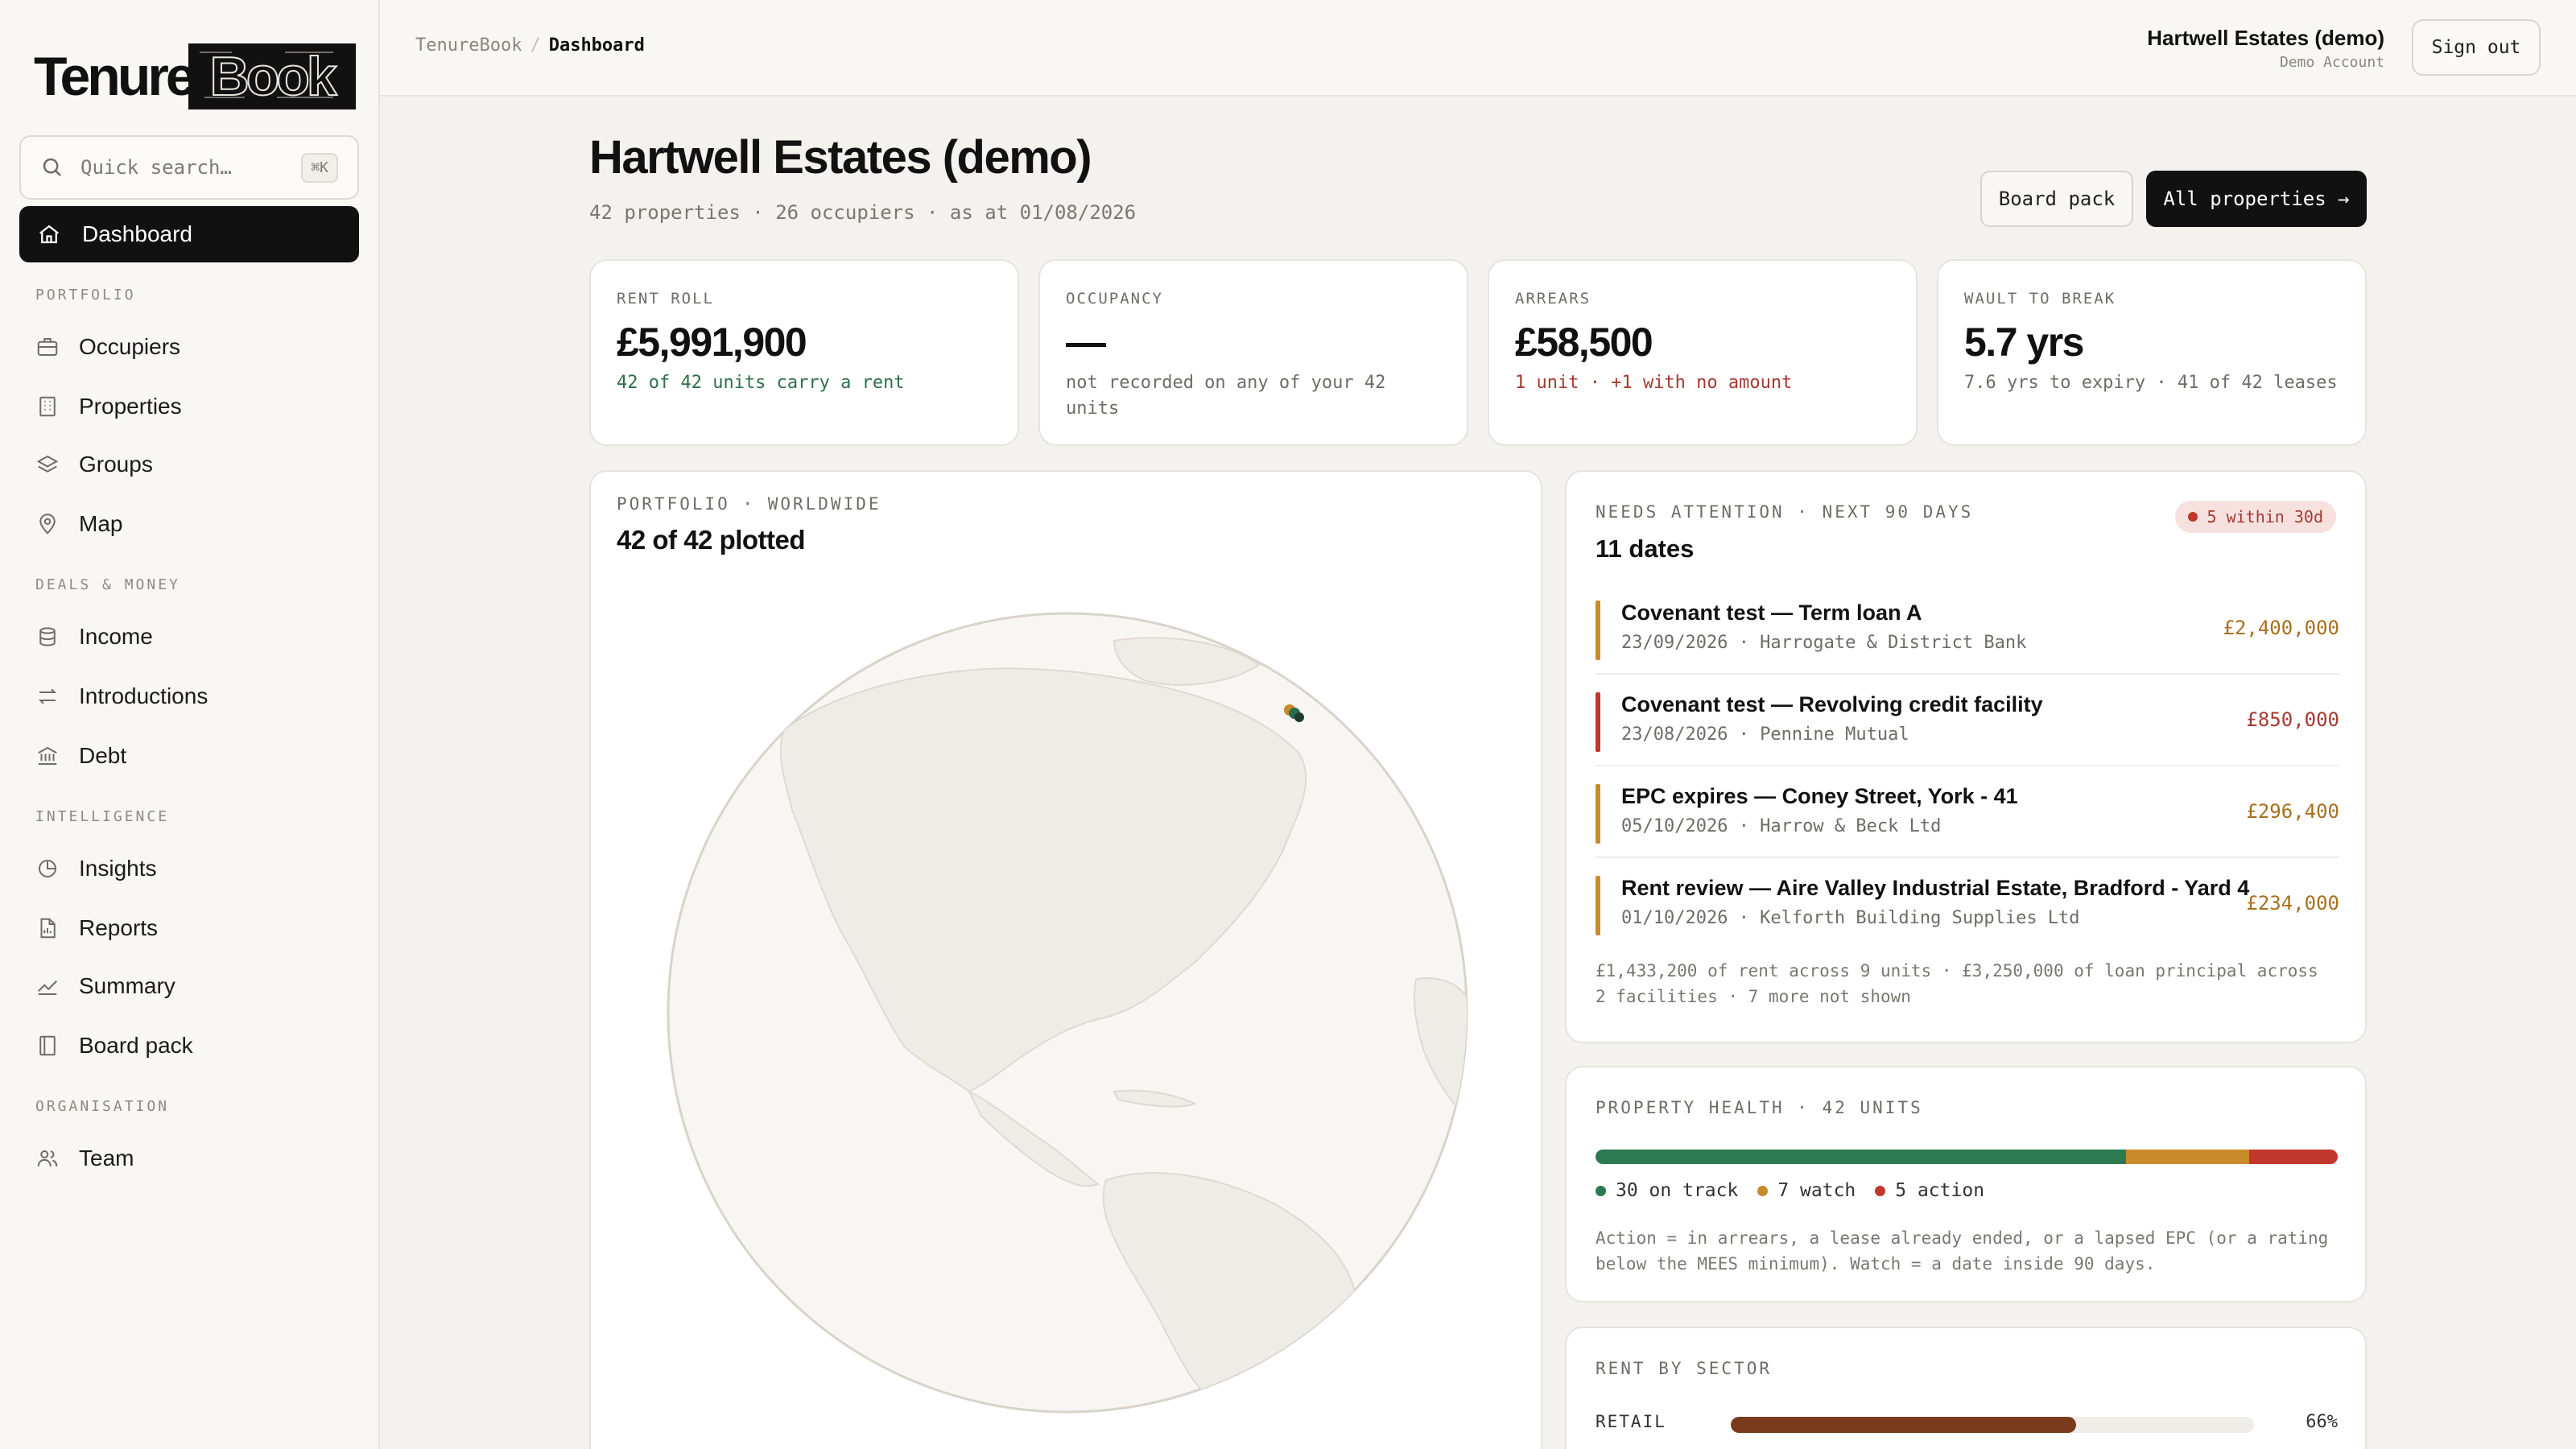 The width and height of the screenshot is (2576, 1449). I want to click on attention-item-amount: £2,400,000, so click(2281, 628).